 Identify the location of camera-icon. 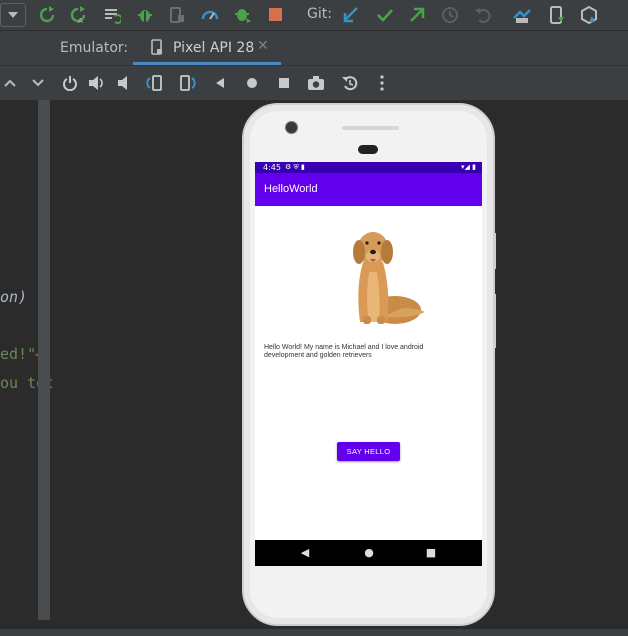
(291, 127).